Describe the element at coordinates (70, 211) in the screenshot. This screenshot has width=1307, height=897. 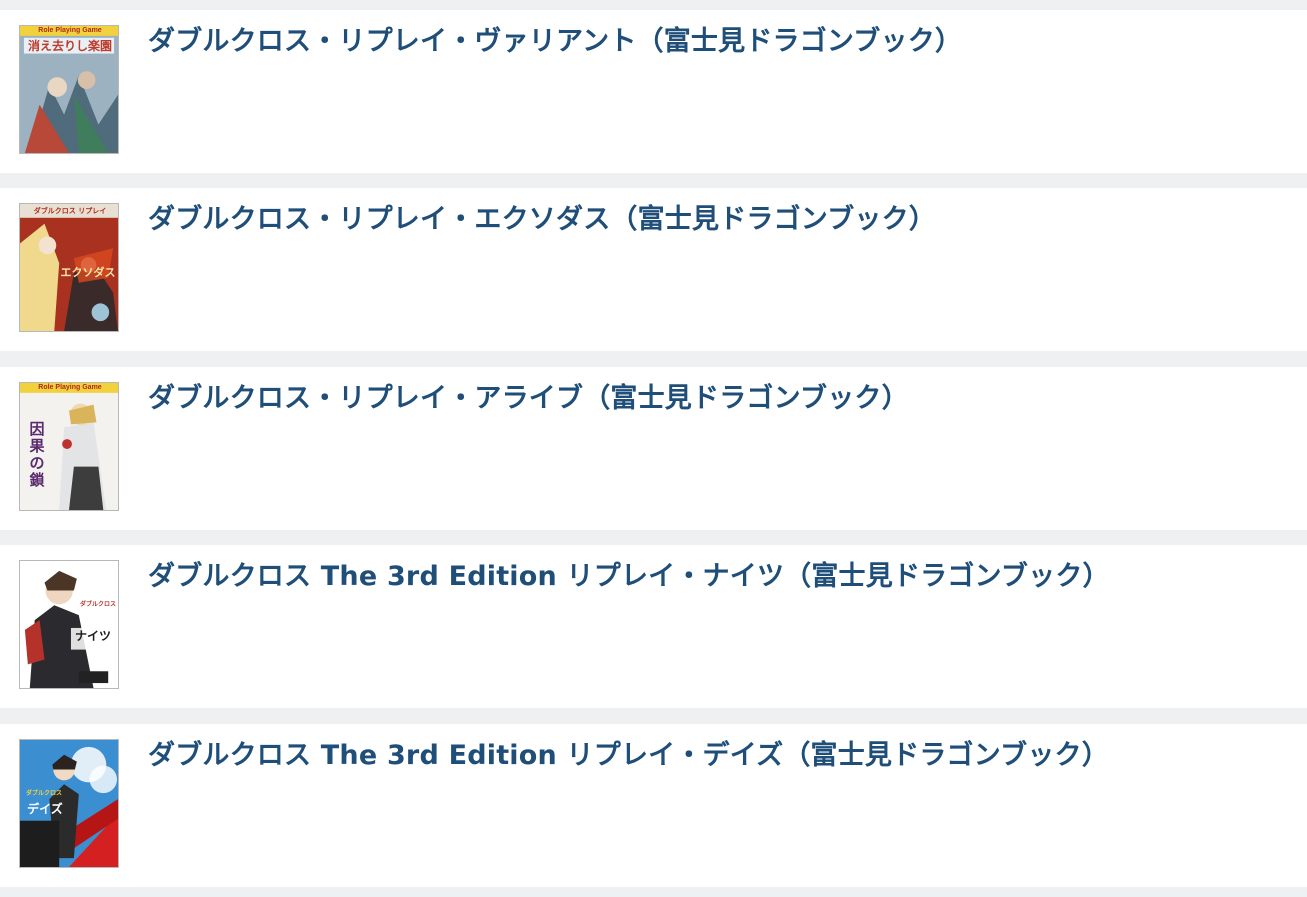
I see `cover-banner-text: ダブルクロス リプレイ` at that location.